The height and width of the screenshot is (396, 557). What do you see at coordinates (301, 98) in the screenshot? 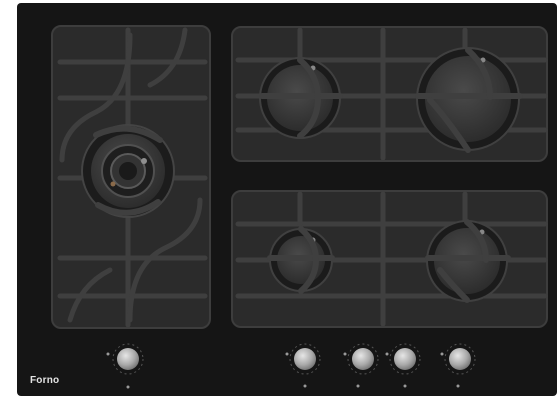
I see `rear-center-burner` at bounding box center [301, 98].